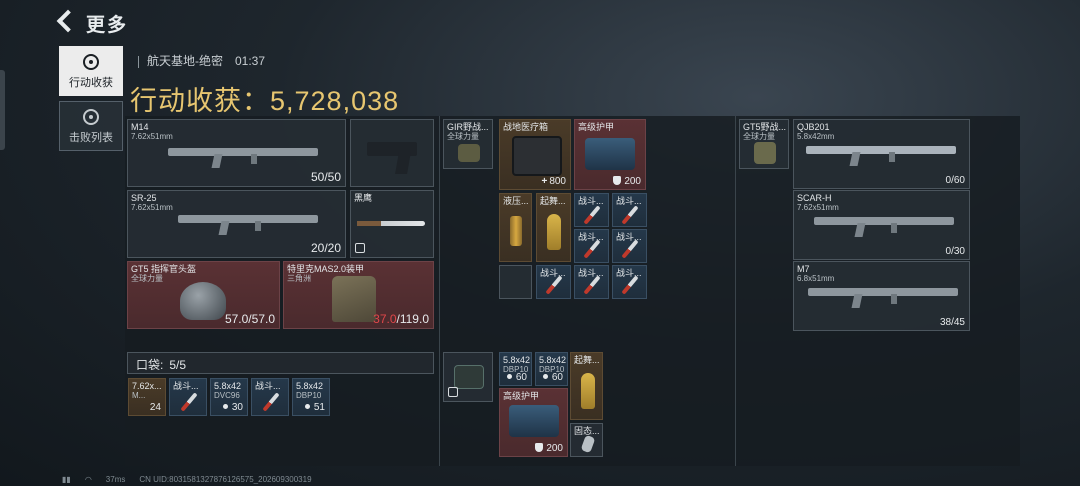 Image resolution: width=1080 pixels, height=486 pixels. I want to click on harvest-label: 行动收获：, so click(200, 101).